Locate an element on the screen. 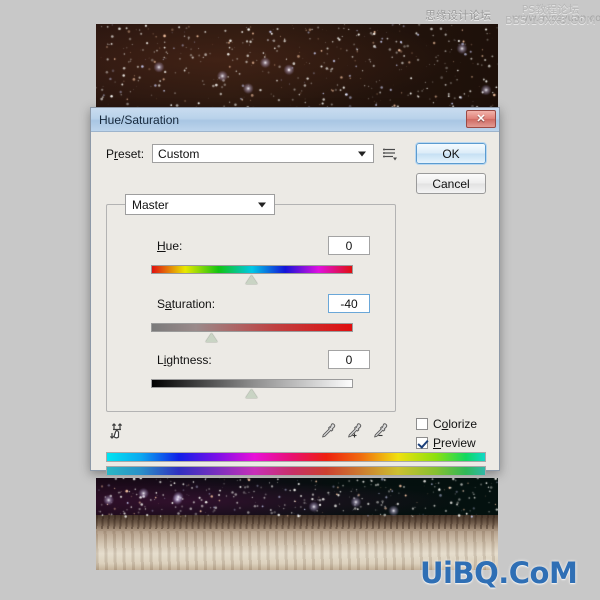 Image resolution: width=600 pixels, height=600 pixels. lightness-slider-track is located at coordinates (252, 383).